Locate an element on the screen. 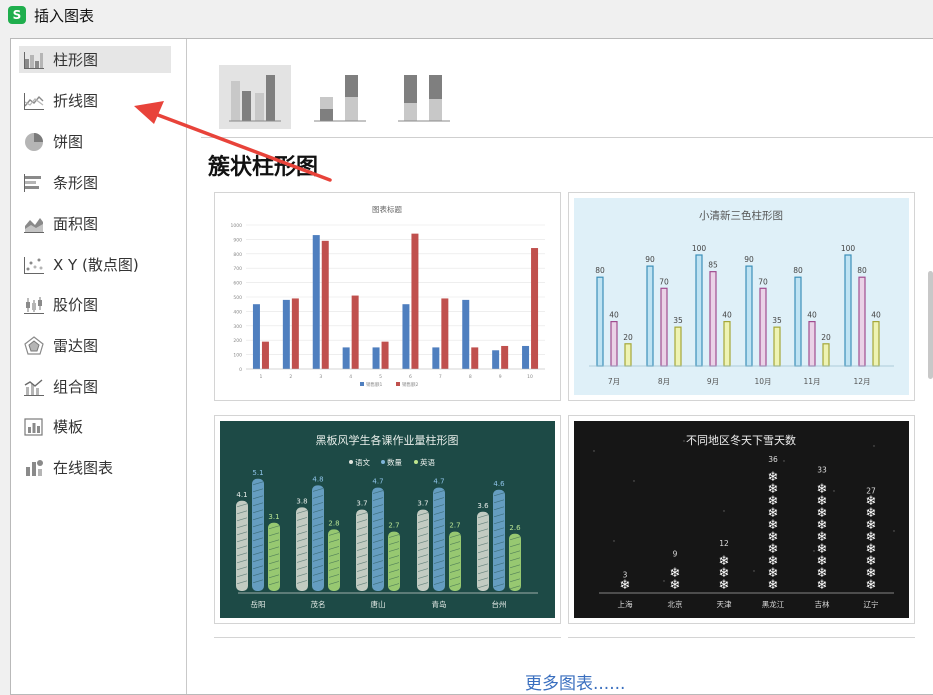 The height and width of the screenshot is (695, 933). x-tick-label: 7 is located at coordinates (440, 377).